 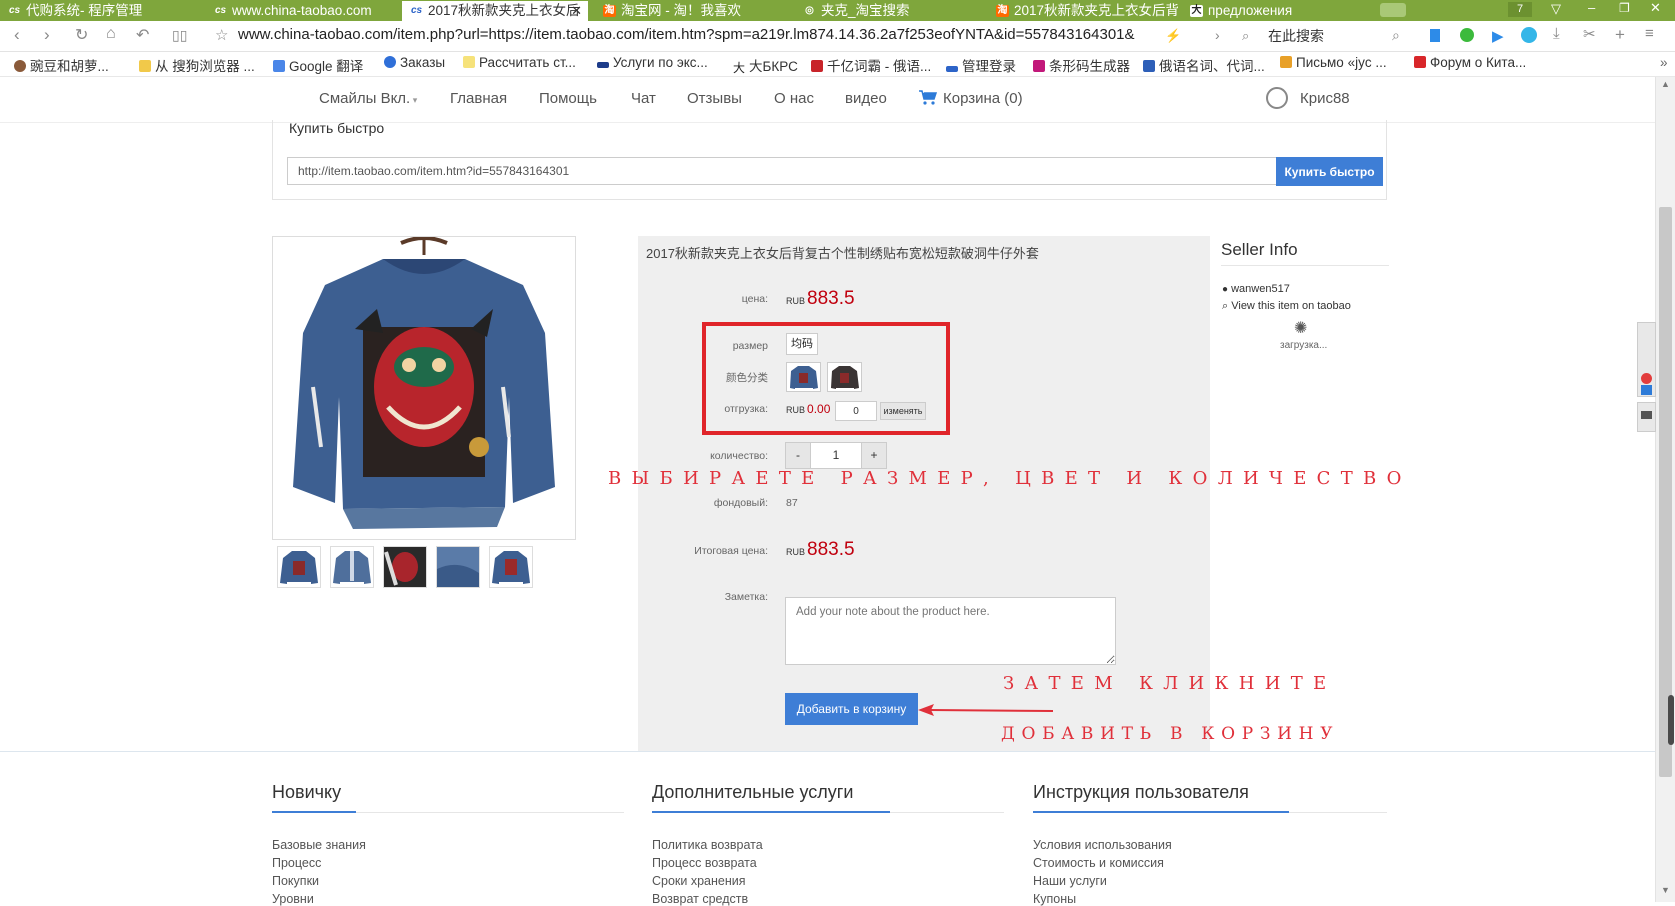 What do you see at coordinates (1665, 890) in the screenshot?
I see `scroll-down-icon: ▼` at bounding box center [1665, 890].